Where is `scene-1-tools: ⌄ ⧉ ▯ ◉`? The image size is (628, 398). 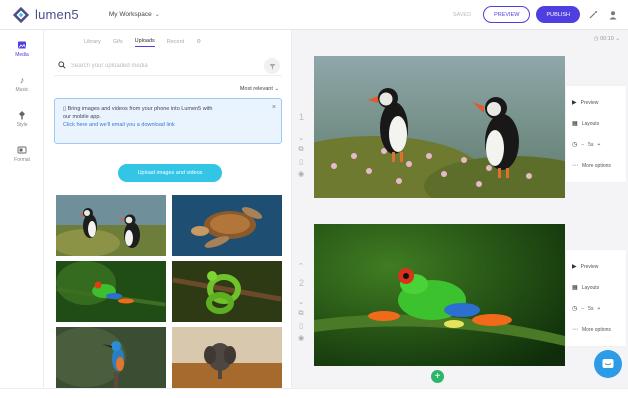 scene-1-tools: ⌄ ⧉ ▯ ◉ is located at coordinates (301, 156).